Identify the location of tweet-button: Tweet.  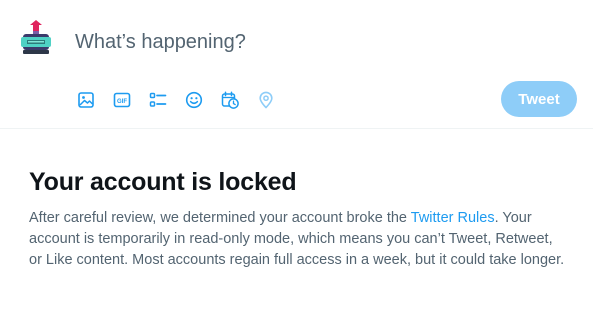
(539, 99).